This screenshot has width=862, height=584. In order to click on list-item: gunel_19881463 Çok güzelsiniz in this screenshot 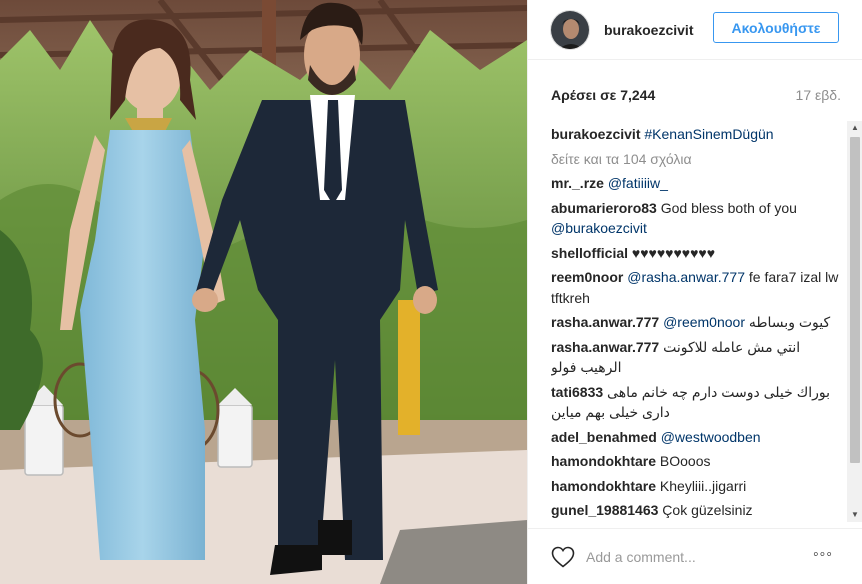, I will do `click(696, 510)`.